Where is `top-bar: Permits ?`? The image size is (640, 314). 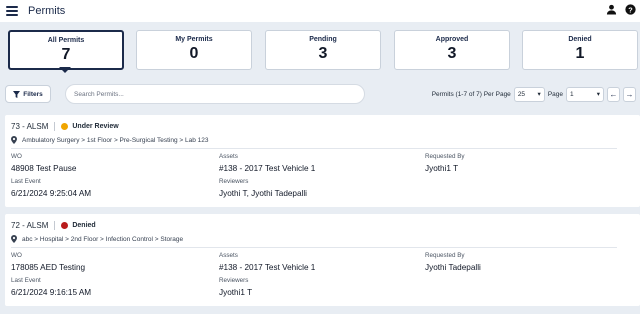
top-bar: Permits ? is located at coordinates (320, 11).